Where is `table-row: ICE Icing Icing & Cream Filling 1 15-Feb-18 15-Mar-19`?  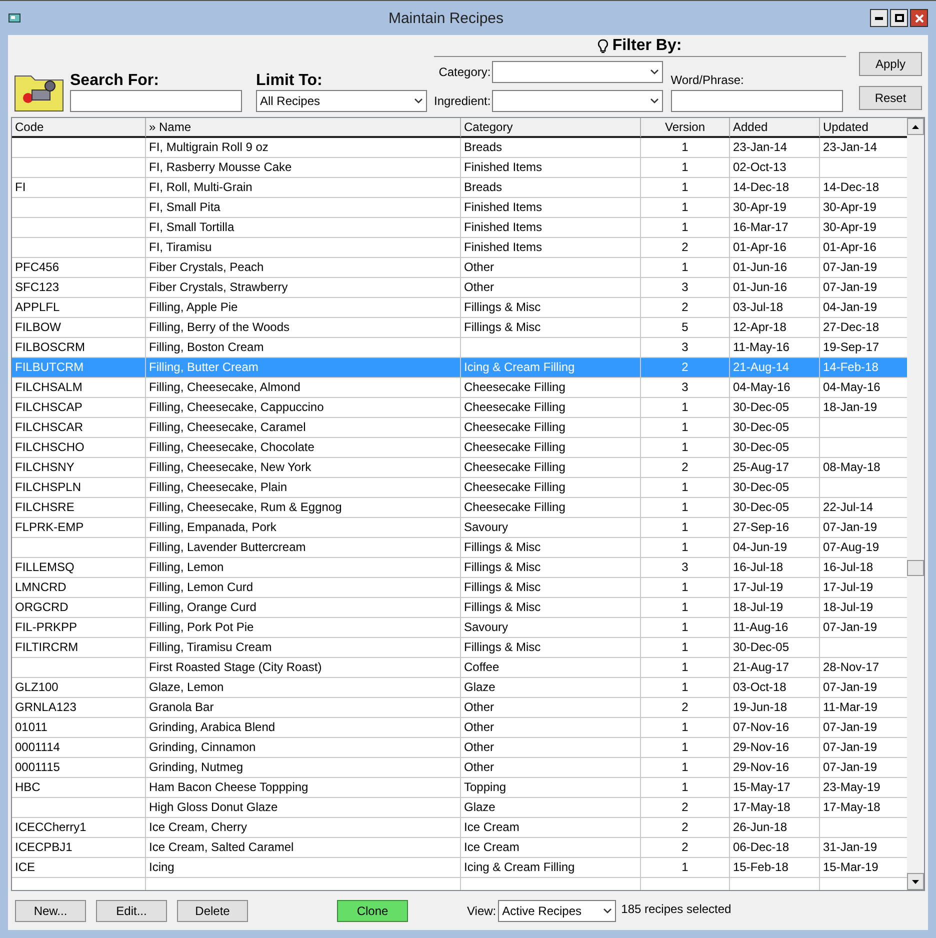 table-row: ICE Icing Icing & Cream Filling 1 15-Feb-18 15-Mar-19 is located at coordinates (459, 868).